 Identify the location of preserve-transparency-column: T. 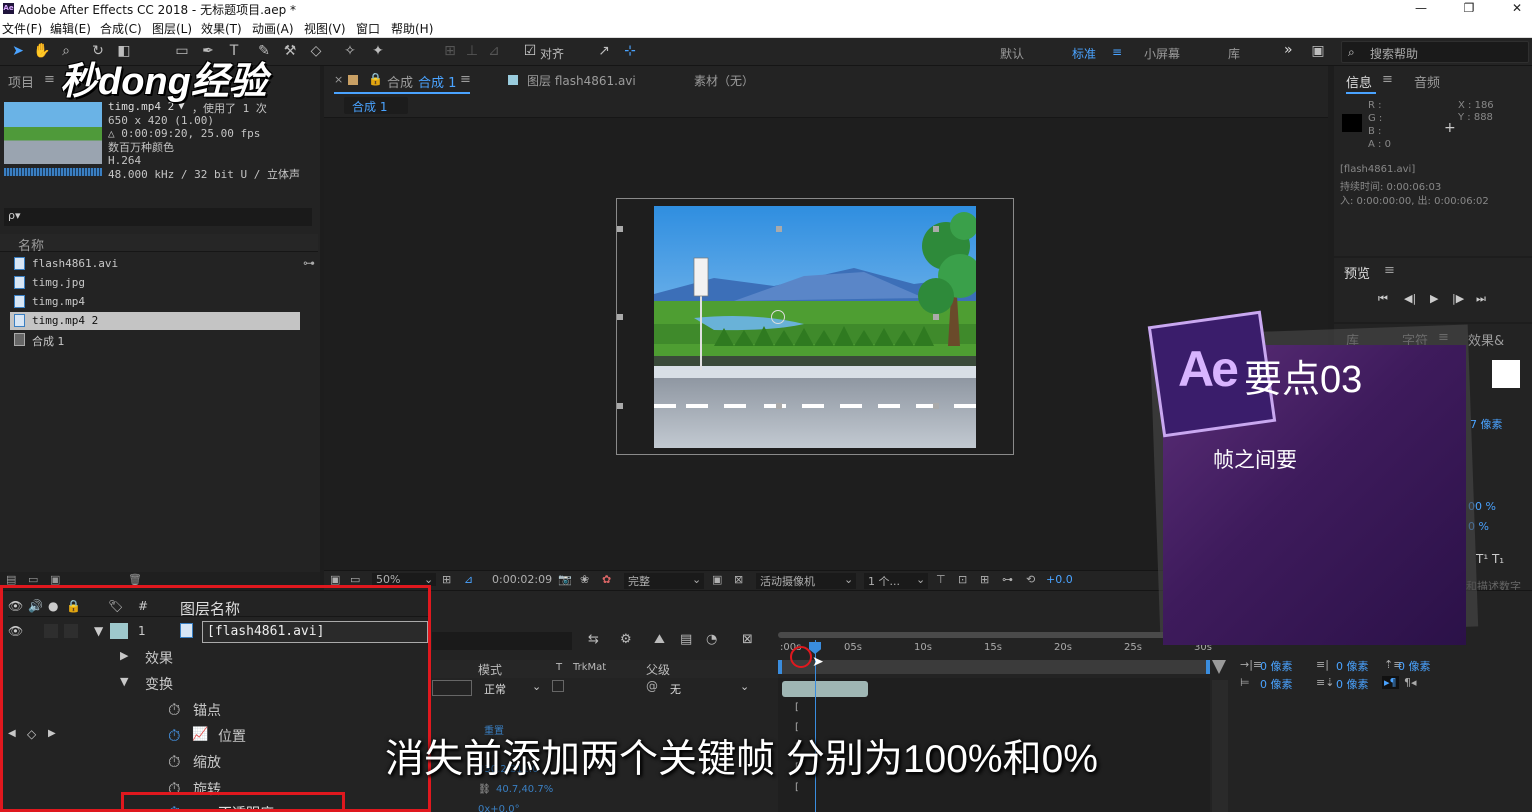
(559, 667).